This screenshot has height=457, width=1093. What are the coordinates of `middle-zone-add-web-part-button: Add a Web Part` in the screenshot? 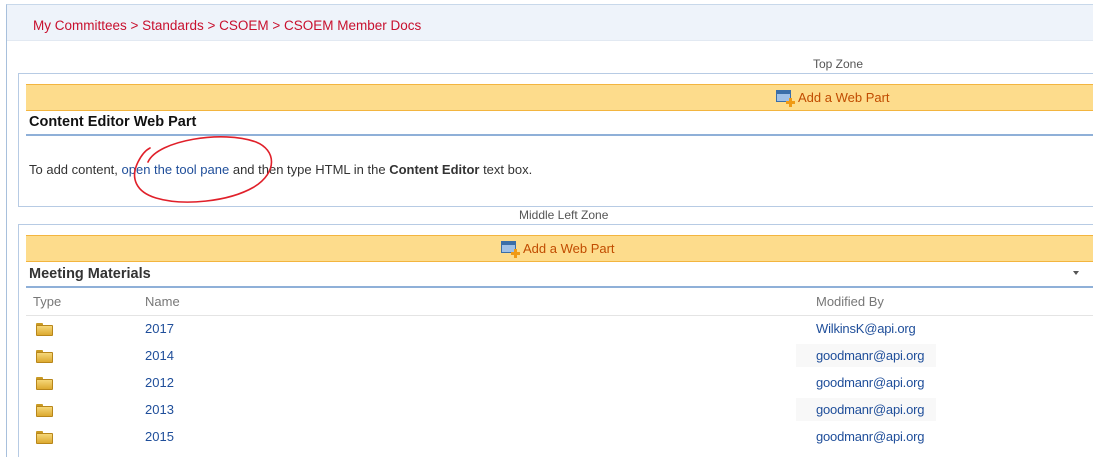 It's located at (558, 249).